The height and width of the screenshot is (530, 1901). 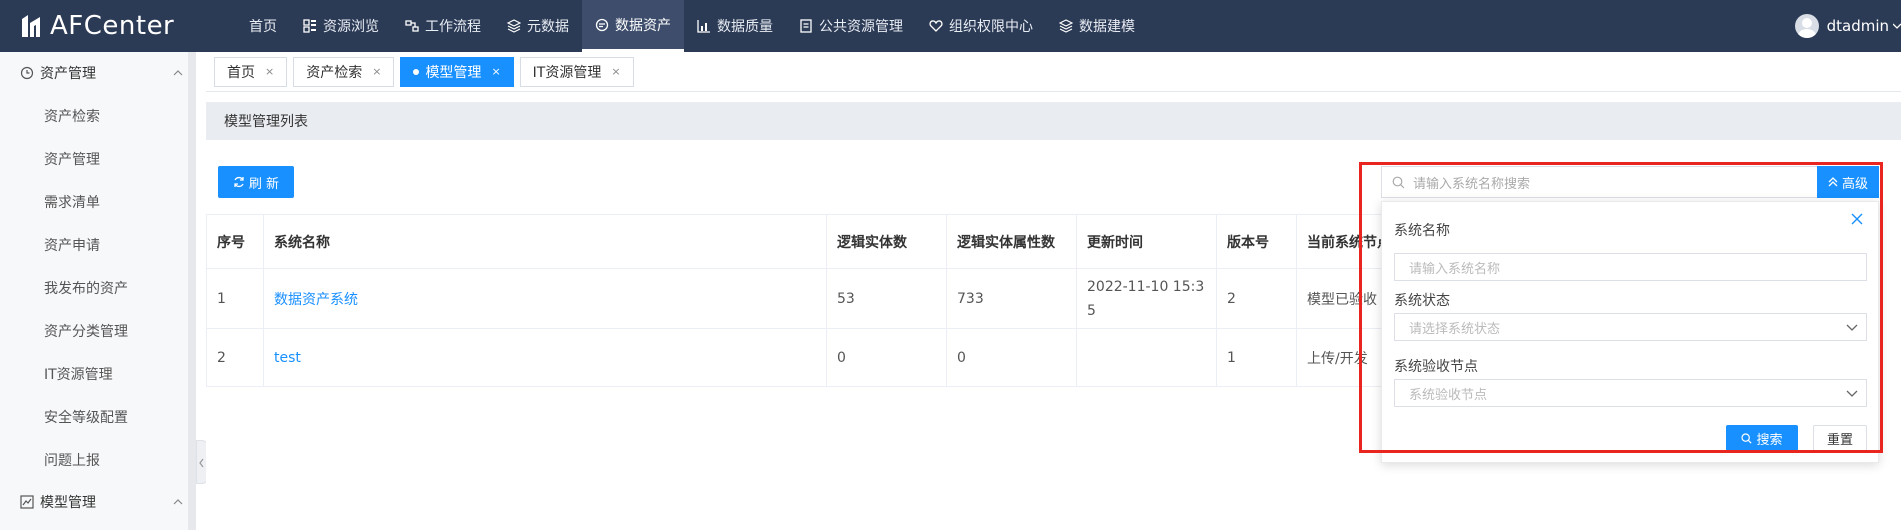 What do you see at coordinates (643, 25) in the screenshot?
I see `nav-item-label: 数据资产` at bounding box center [643, 25].